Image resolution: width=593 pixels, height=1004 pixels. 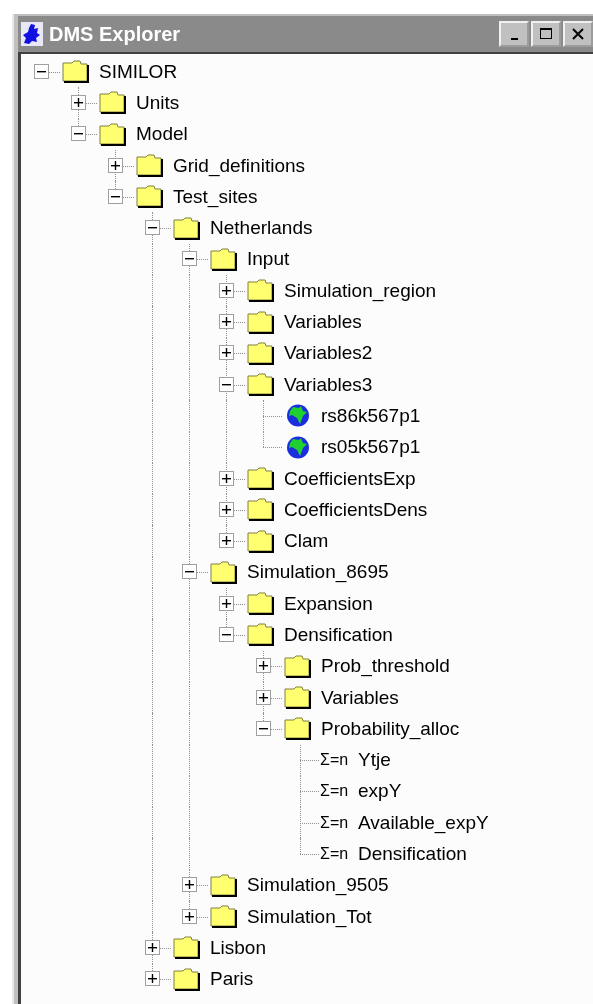 I want to click on tree-item: Simulation_Tot, so click(x=309, y=916).